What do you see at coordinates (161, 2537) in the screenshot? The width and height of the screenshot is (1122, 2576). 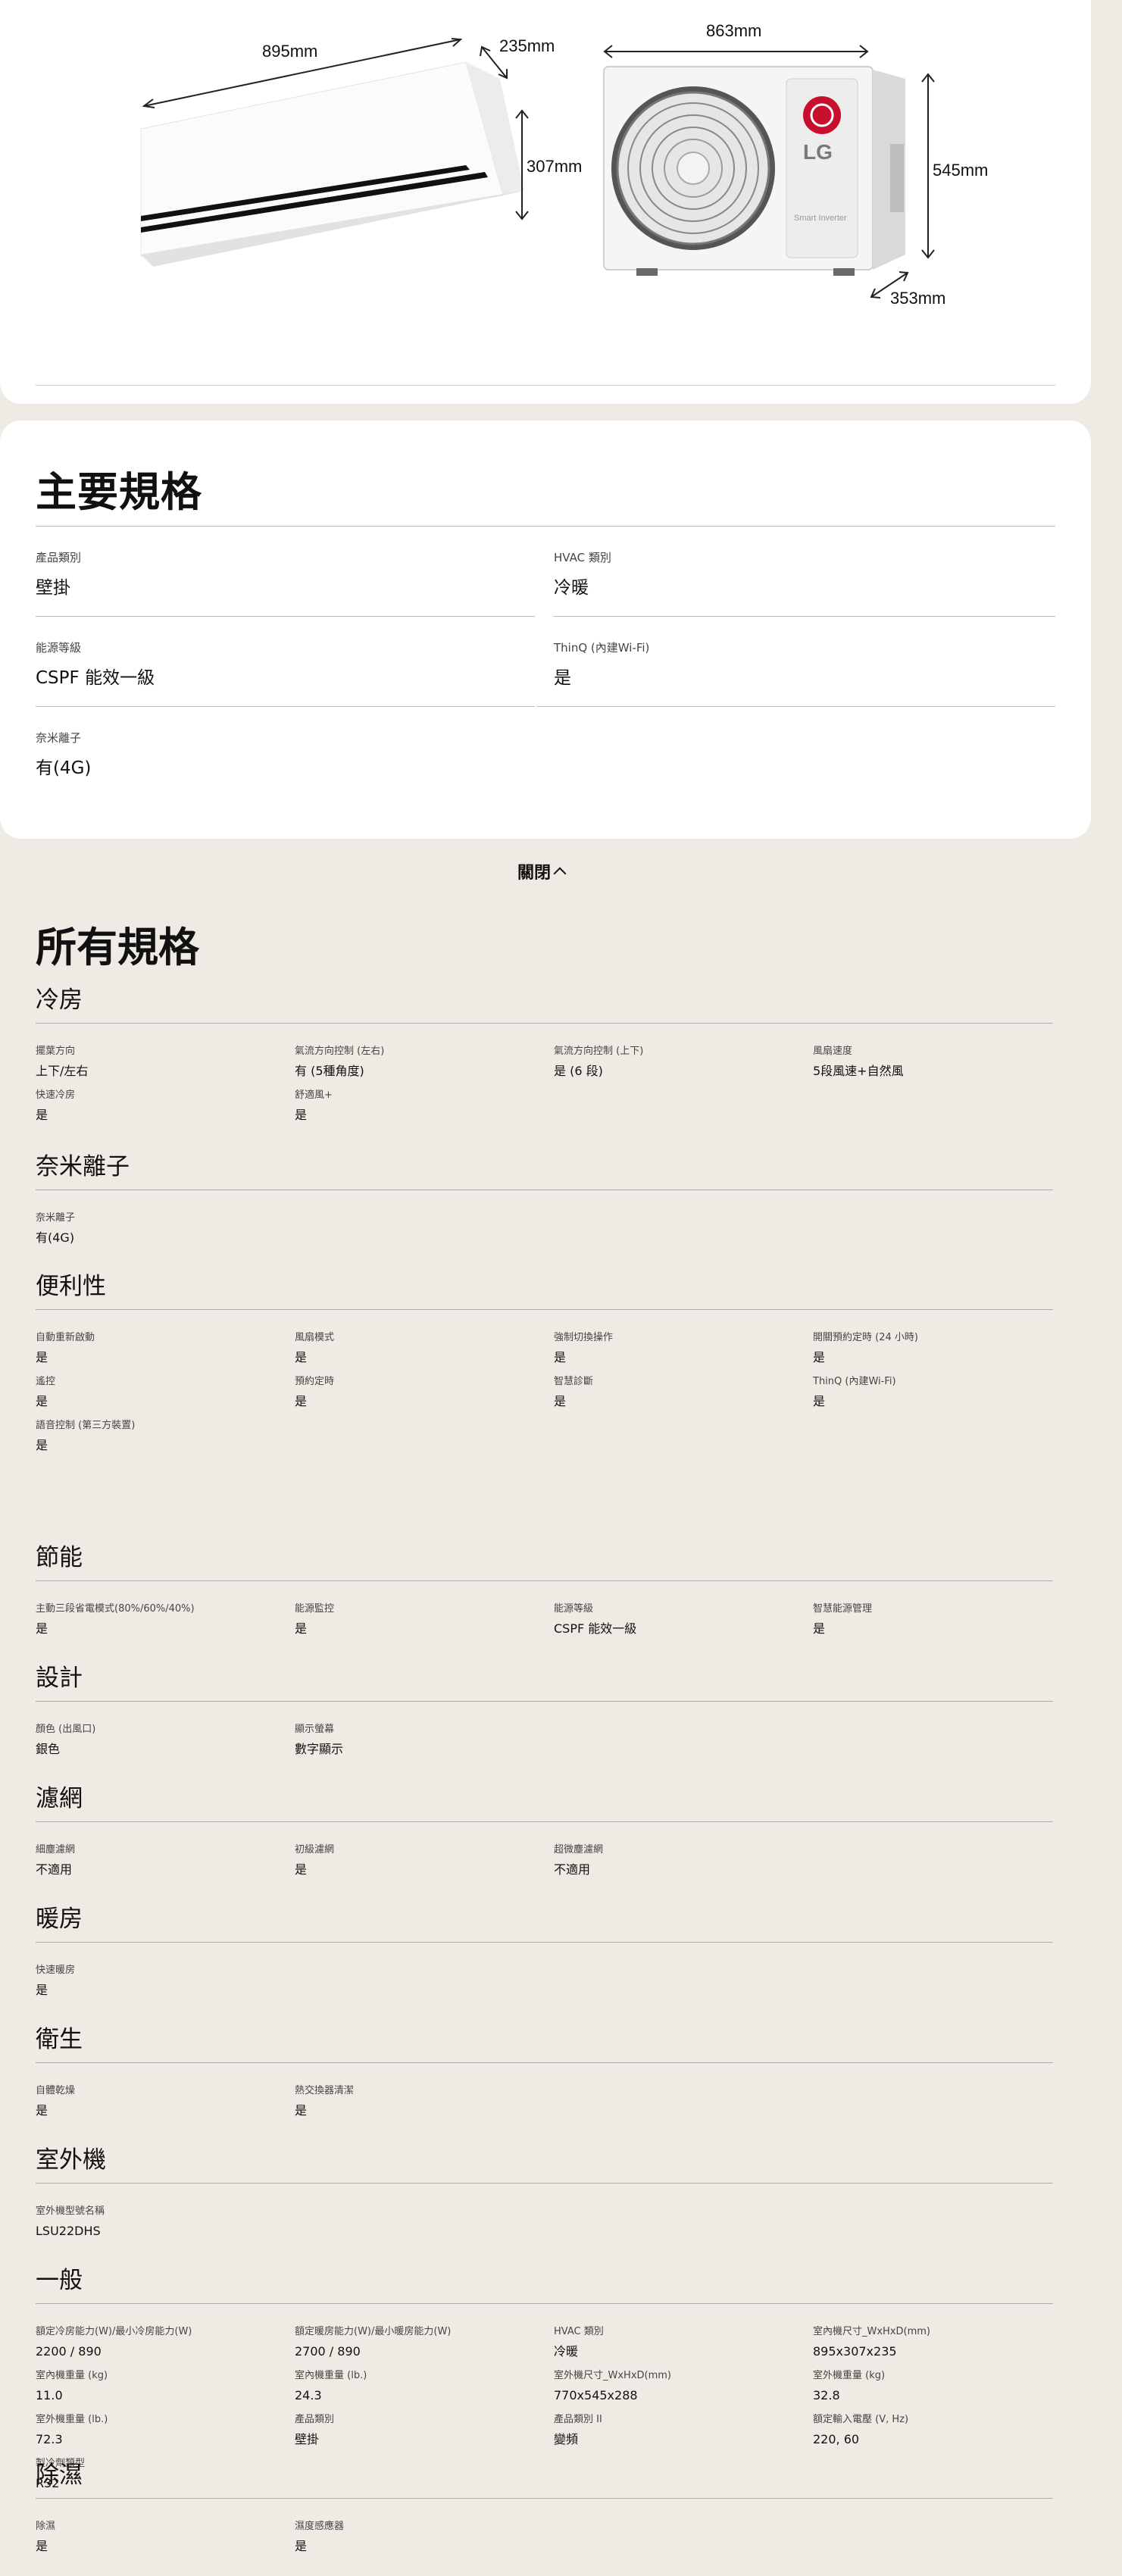 I see `spec-item: 除濕是` at bounding box center [161, 2537].